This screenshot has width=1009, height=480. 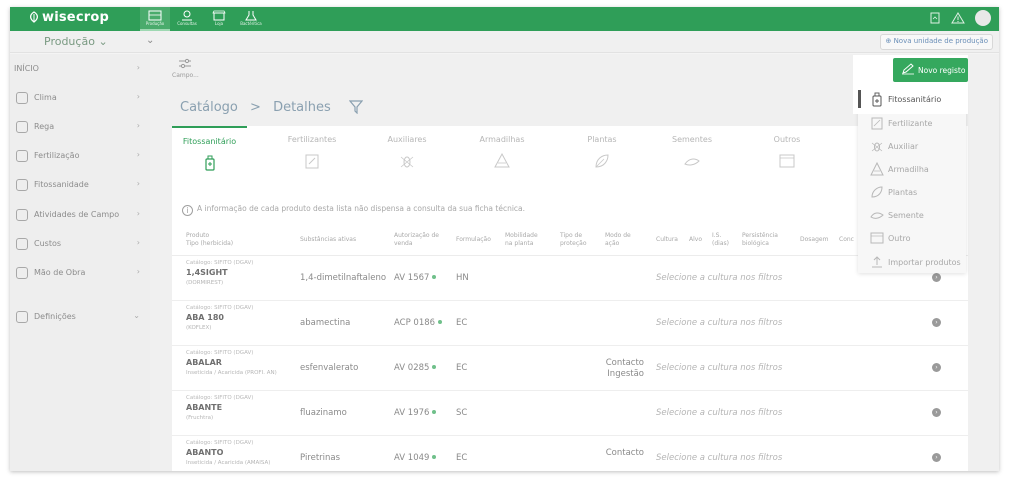 What do you see at coordinates (787, 139) in the screenshot?
I see `tab-label: Outros` at bounding box center [787, 139].